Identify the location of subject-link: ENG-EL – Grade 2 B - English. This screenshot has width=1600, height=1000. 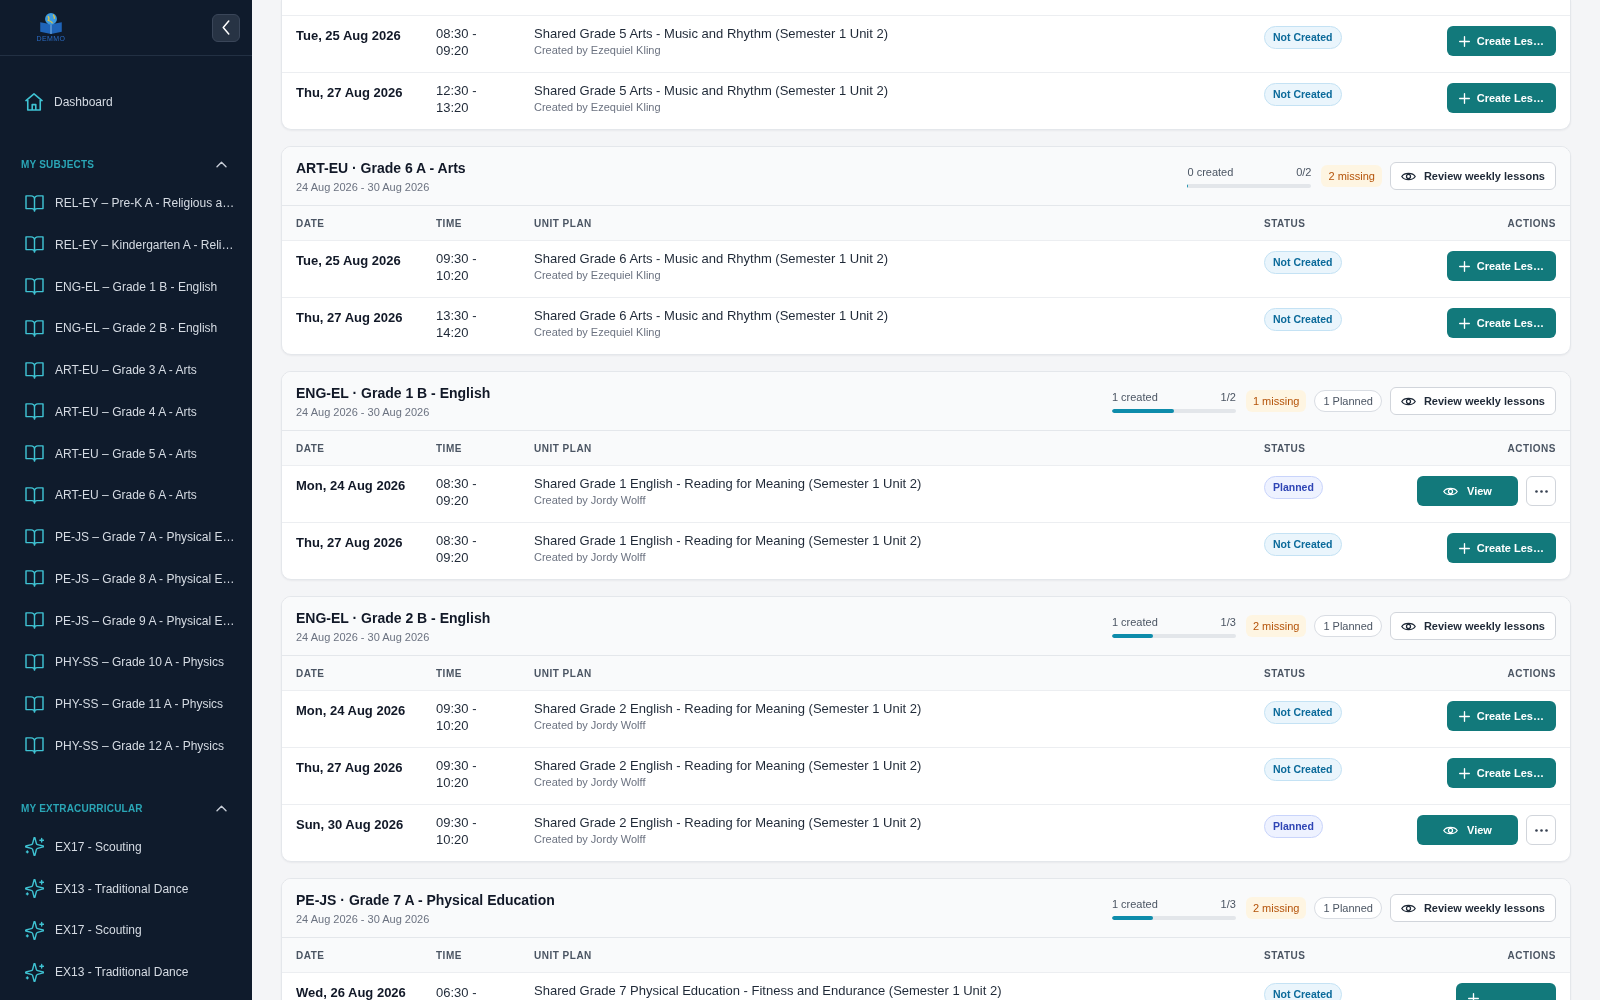
(126, 328).